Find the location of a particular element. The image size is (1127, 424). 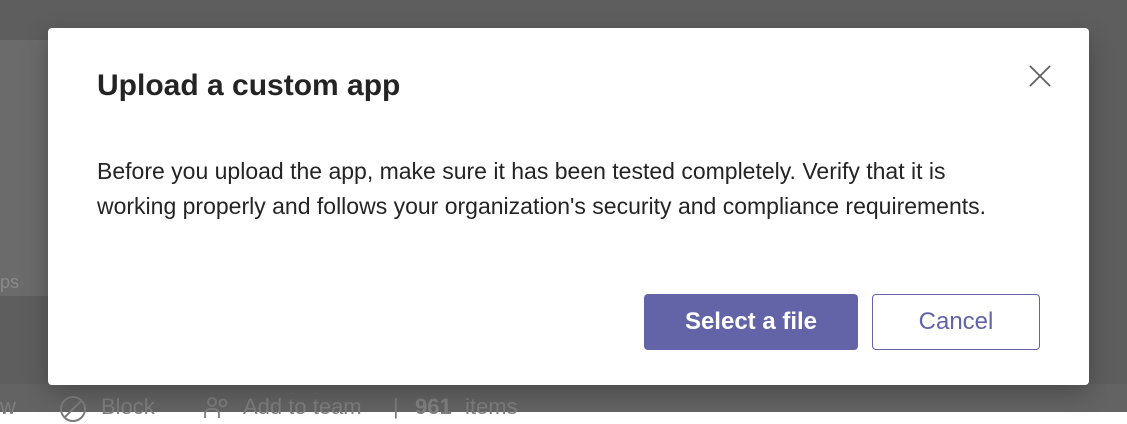

close-button is located at coordinates (1040, 76).